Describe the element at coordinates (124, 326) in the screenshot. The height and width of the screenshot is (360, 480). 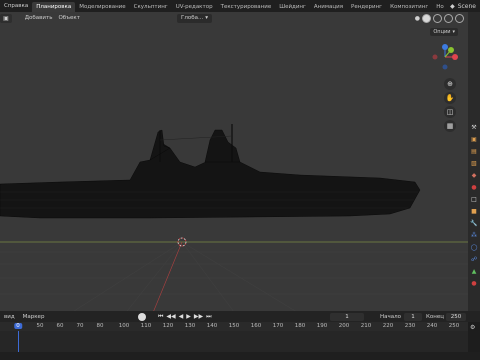
I see `ruler-tick: 100` at that location.